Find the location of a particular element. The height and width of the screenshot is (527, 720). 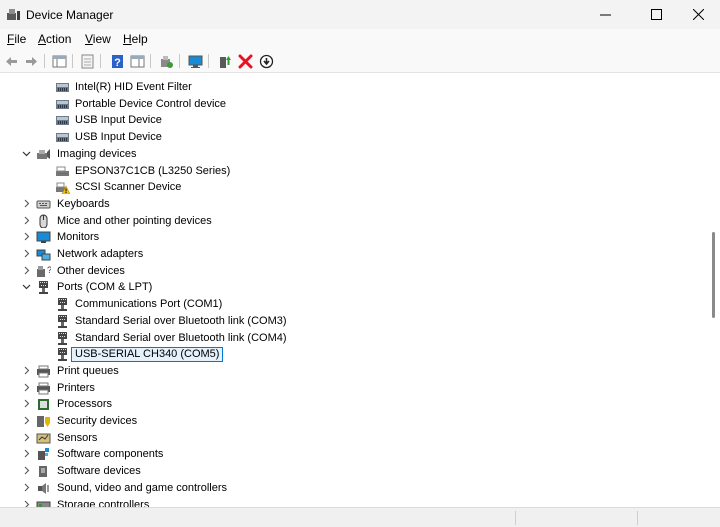

help-button: ? is located at coordinates (117, 61).